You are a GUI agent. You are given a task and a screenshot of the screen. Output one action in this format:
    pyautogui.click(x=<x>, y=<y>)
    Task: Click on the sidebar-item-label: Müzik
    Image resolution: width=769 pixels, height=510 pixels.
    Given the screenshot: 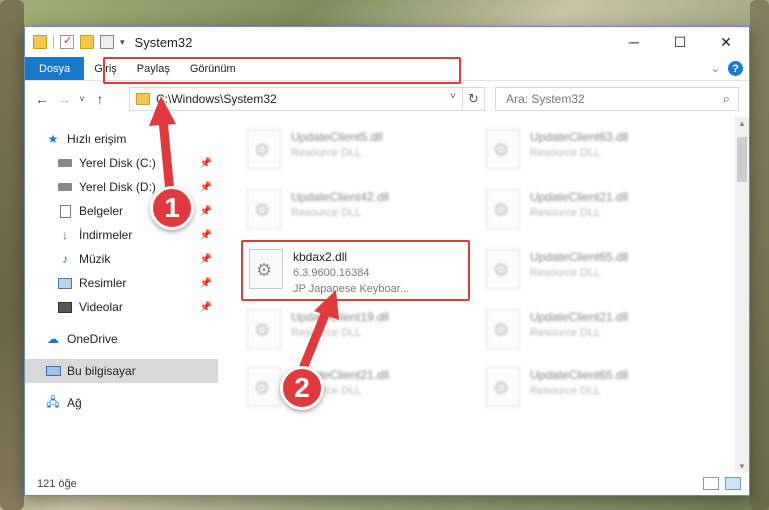 What is the action you would take?
    pyautogui.click(x=95, y=259)
    